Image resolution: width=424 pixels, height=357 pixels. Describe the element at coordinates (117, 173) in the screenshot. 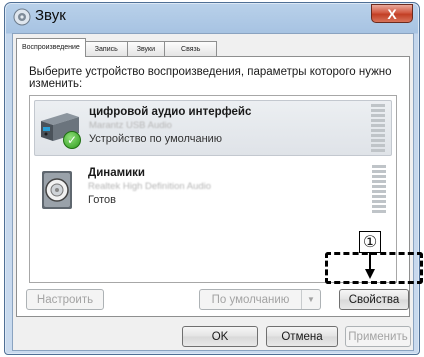

I see `device-name: Динамики` at that location.